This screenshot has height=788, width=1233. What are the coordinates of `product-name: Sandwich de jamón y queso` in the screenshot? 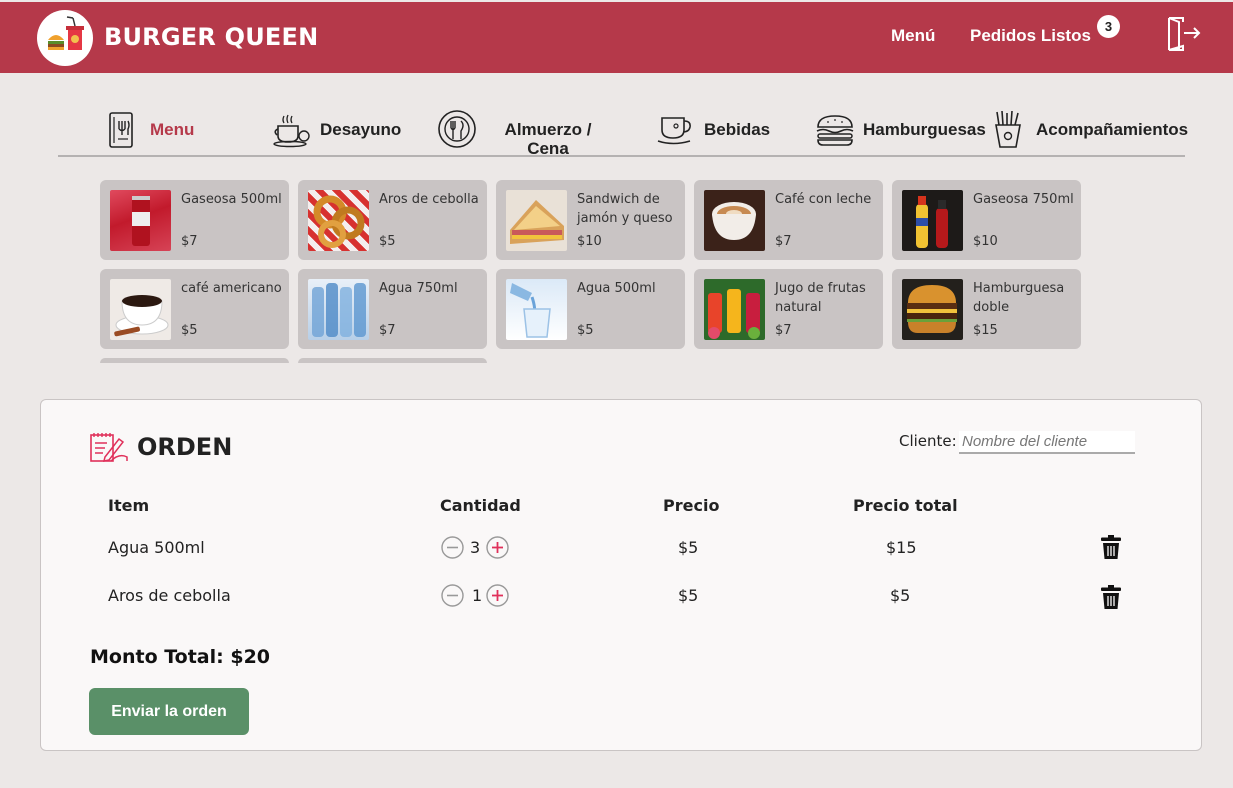 It's located at (625, 209).